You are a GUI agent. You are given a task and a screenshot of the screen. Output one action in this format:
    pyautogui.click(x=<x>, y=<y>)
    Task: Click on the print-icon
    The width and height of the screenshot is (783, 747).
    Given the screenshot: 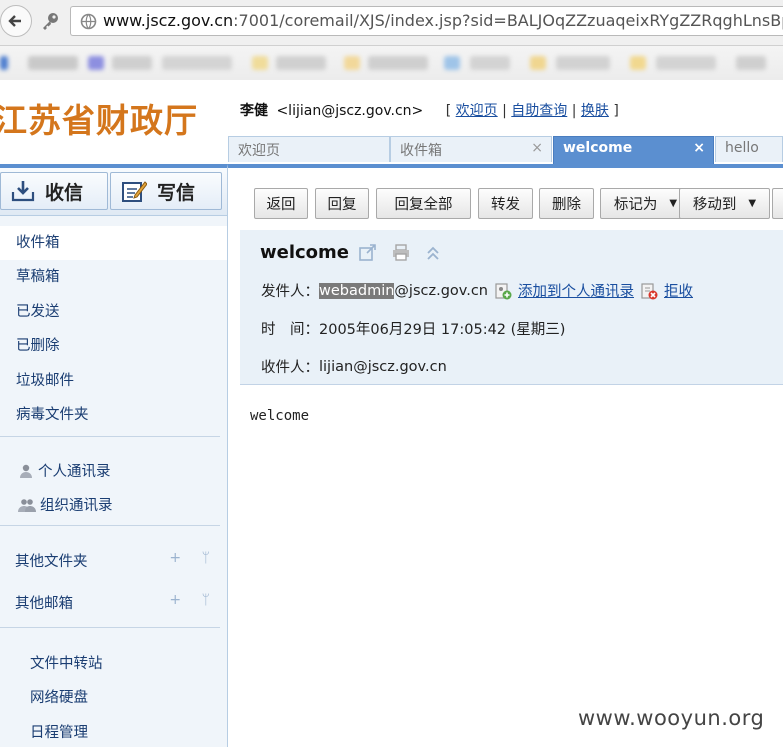 What is the action you would take?
    pyautogui.click(x=401, y=252)
    